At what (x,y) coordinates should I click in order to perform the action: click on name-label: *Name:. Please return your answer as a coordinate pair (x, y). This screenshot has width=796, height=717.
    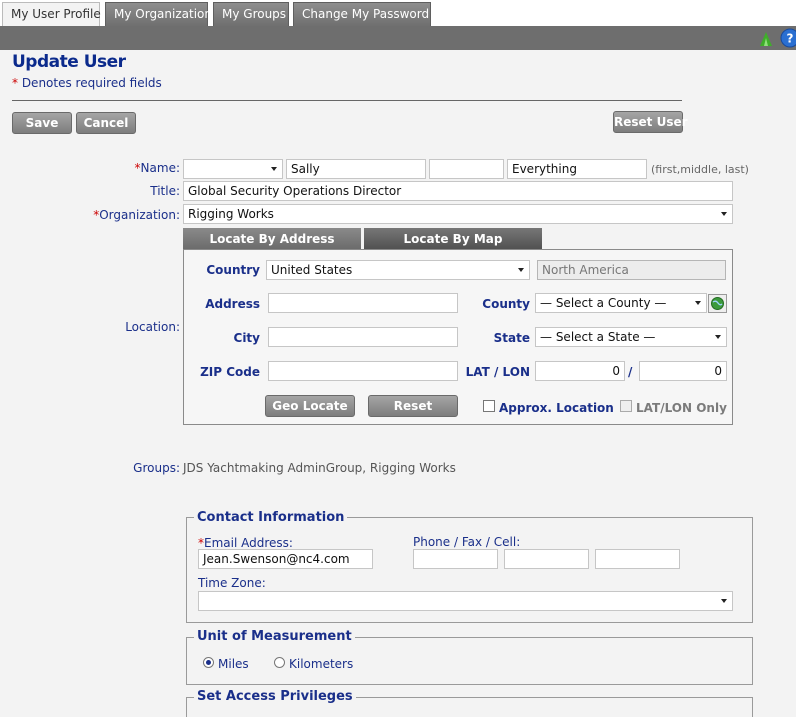
    Looking at the image, I should click on (157, 168).